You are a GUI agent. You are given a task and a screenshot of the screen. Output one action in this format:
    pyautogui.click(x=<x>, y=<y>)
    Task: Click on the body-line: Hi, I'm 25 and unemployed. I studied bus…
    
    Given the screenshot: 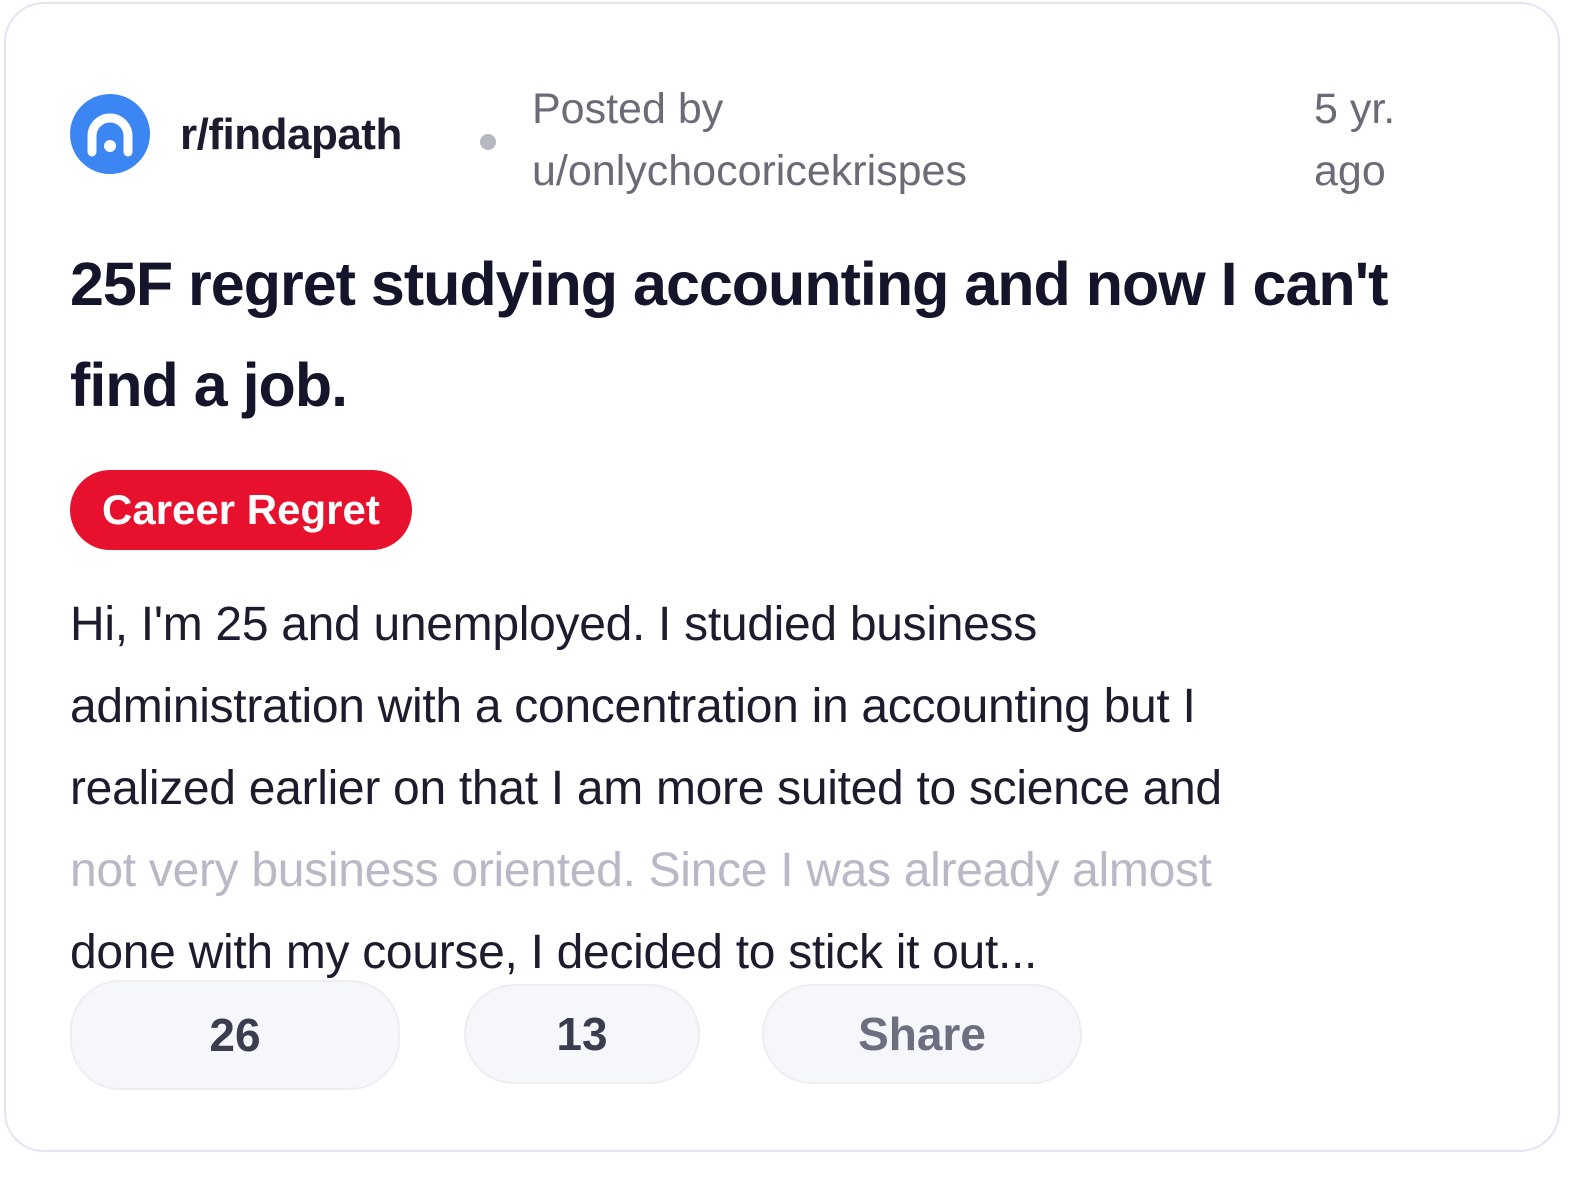 What is the action you would take?
    pyautogui.click(x=553, y=624)
    